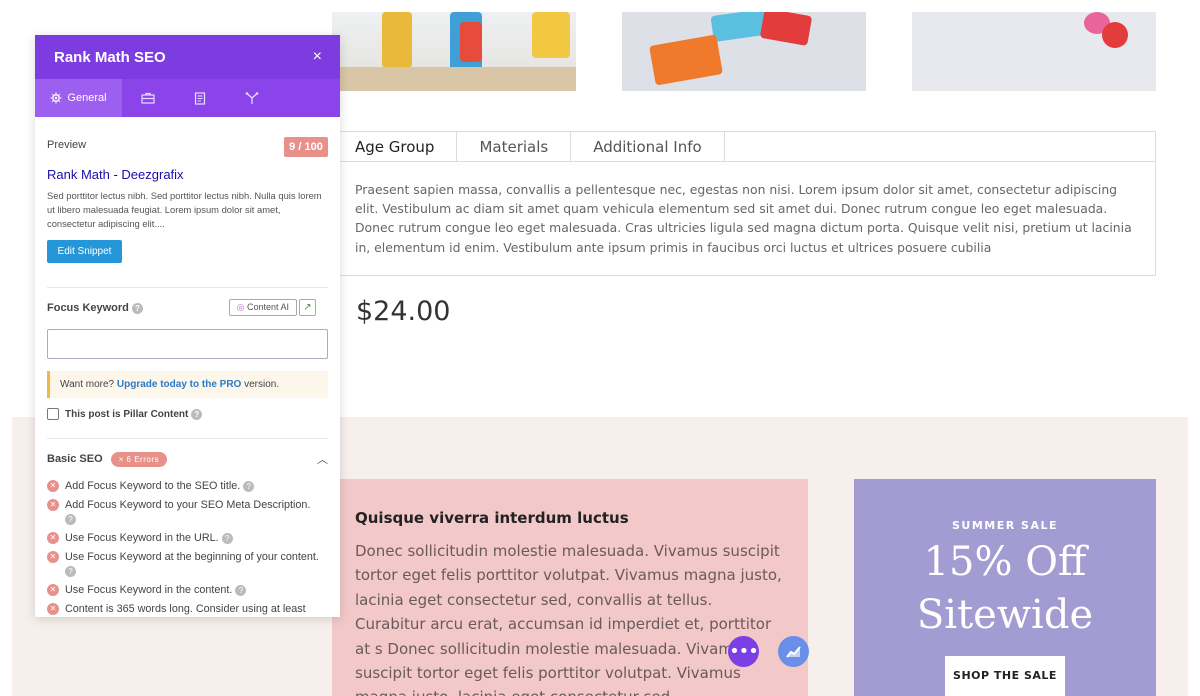  What do you see at coordinates (53, 414) in the screenshot?
I see `pillar-content-checkbox` at bounding box center [53, 414].